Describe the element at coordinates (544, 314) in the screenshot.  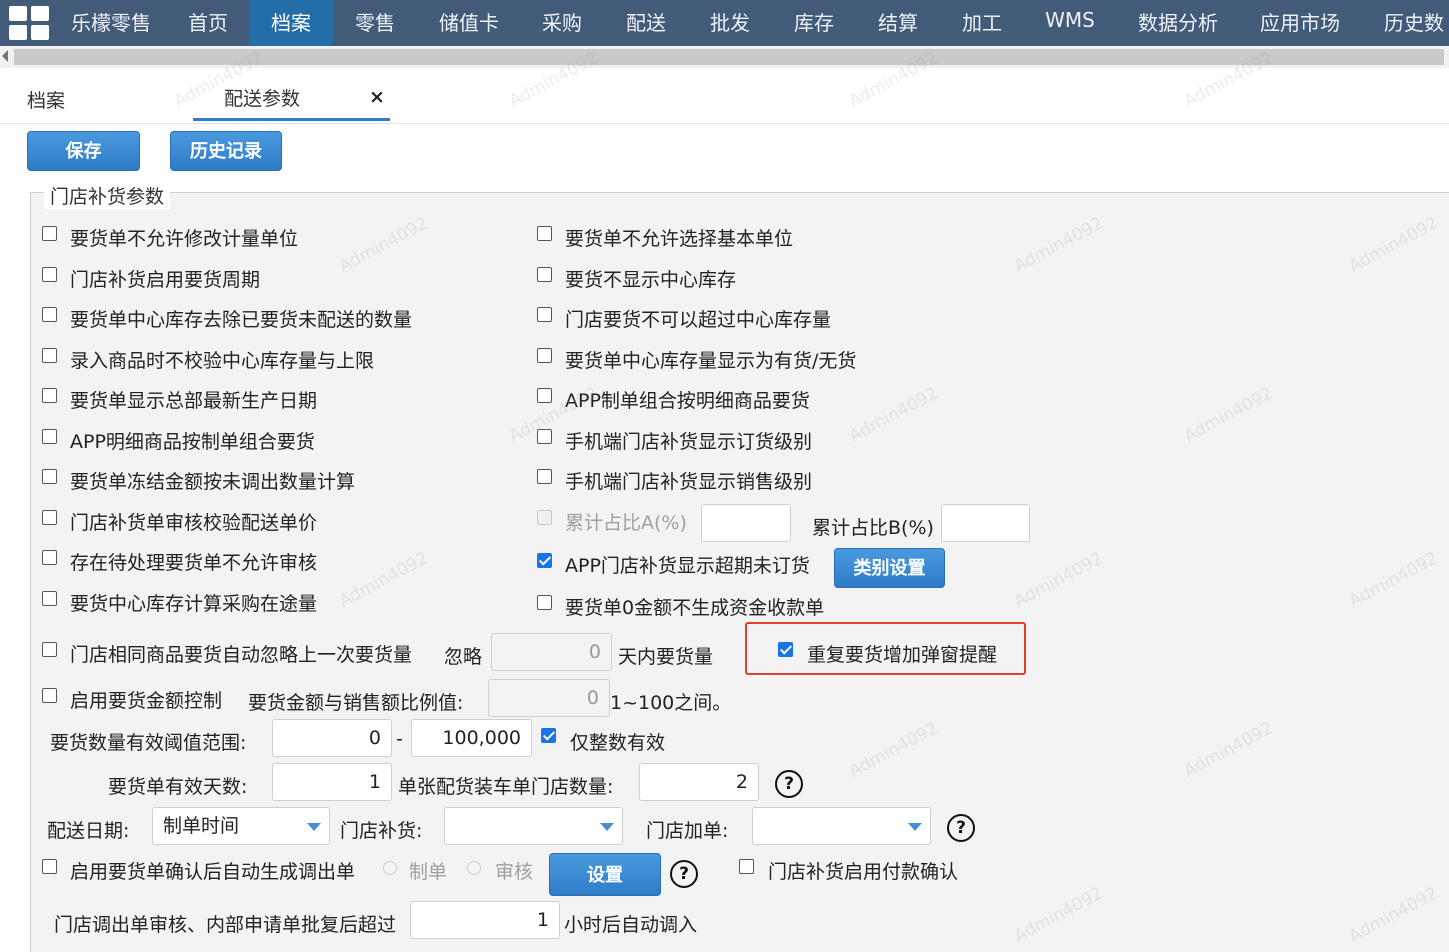
I see `checkbox-no-exceed-stock` at that location.